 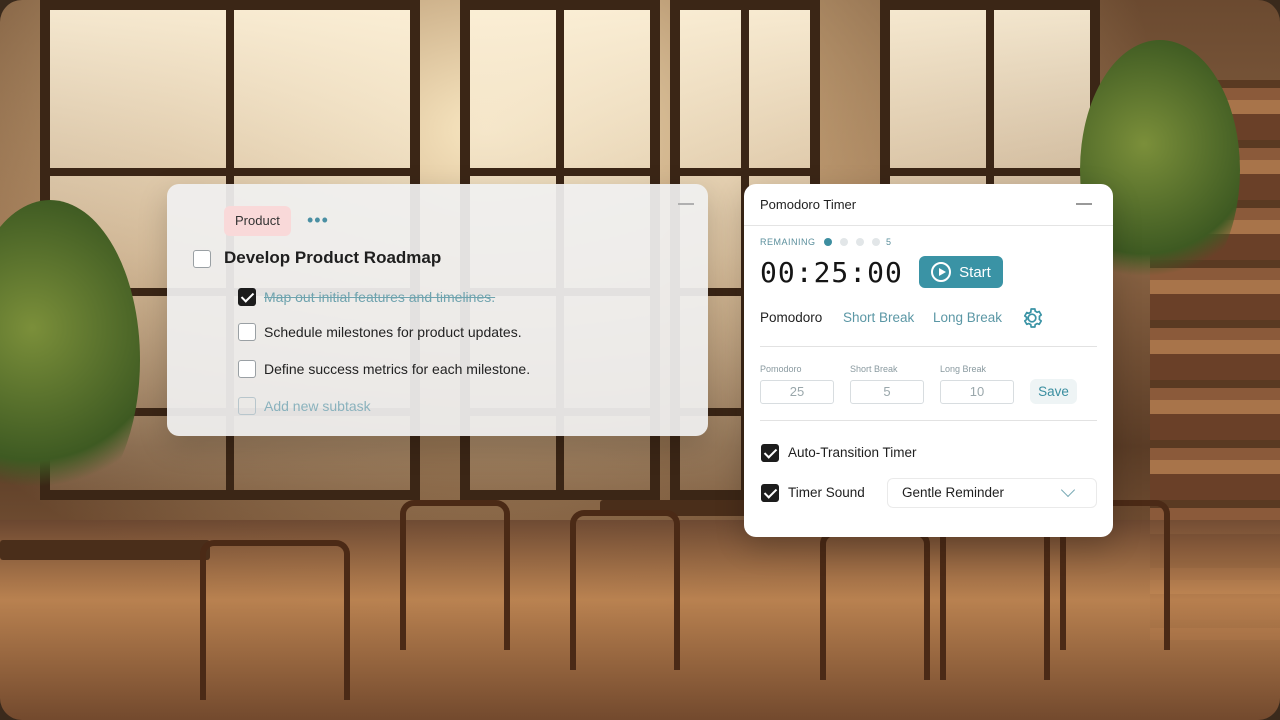 What do you see at coordinates (889, 242) in the screenshot?
I see `remaining-count: 5` at bounding box center [889, 242].